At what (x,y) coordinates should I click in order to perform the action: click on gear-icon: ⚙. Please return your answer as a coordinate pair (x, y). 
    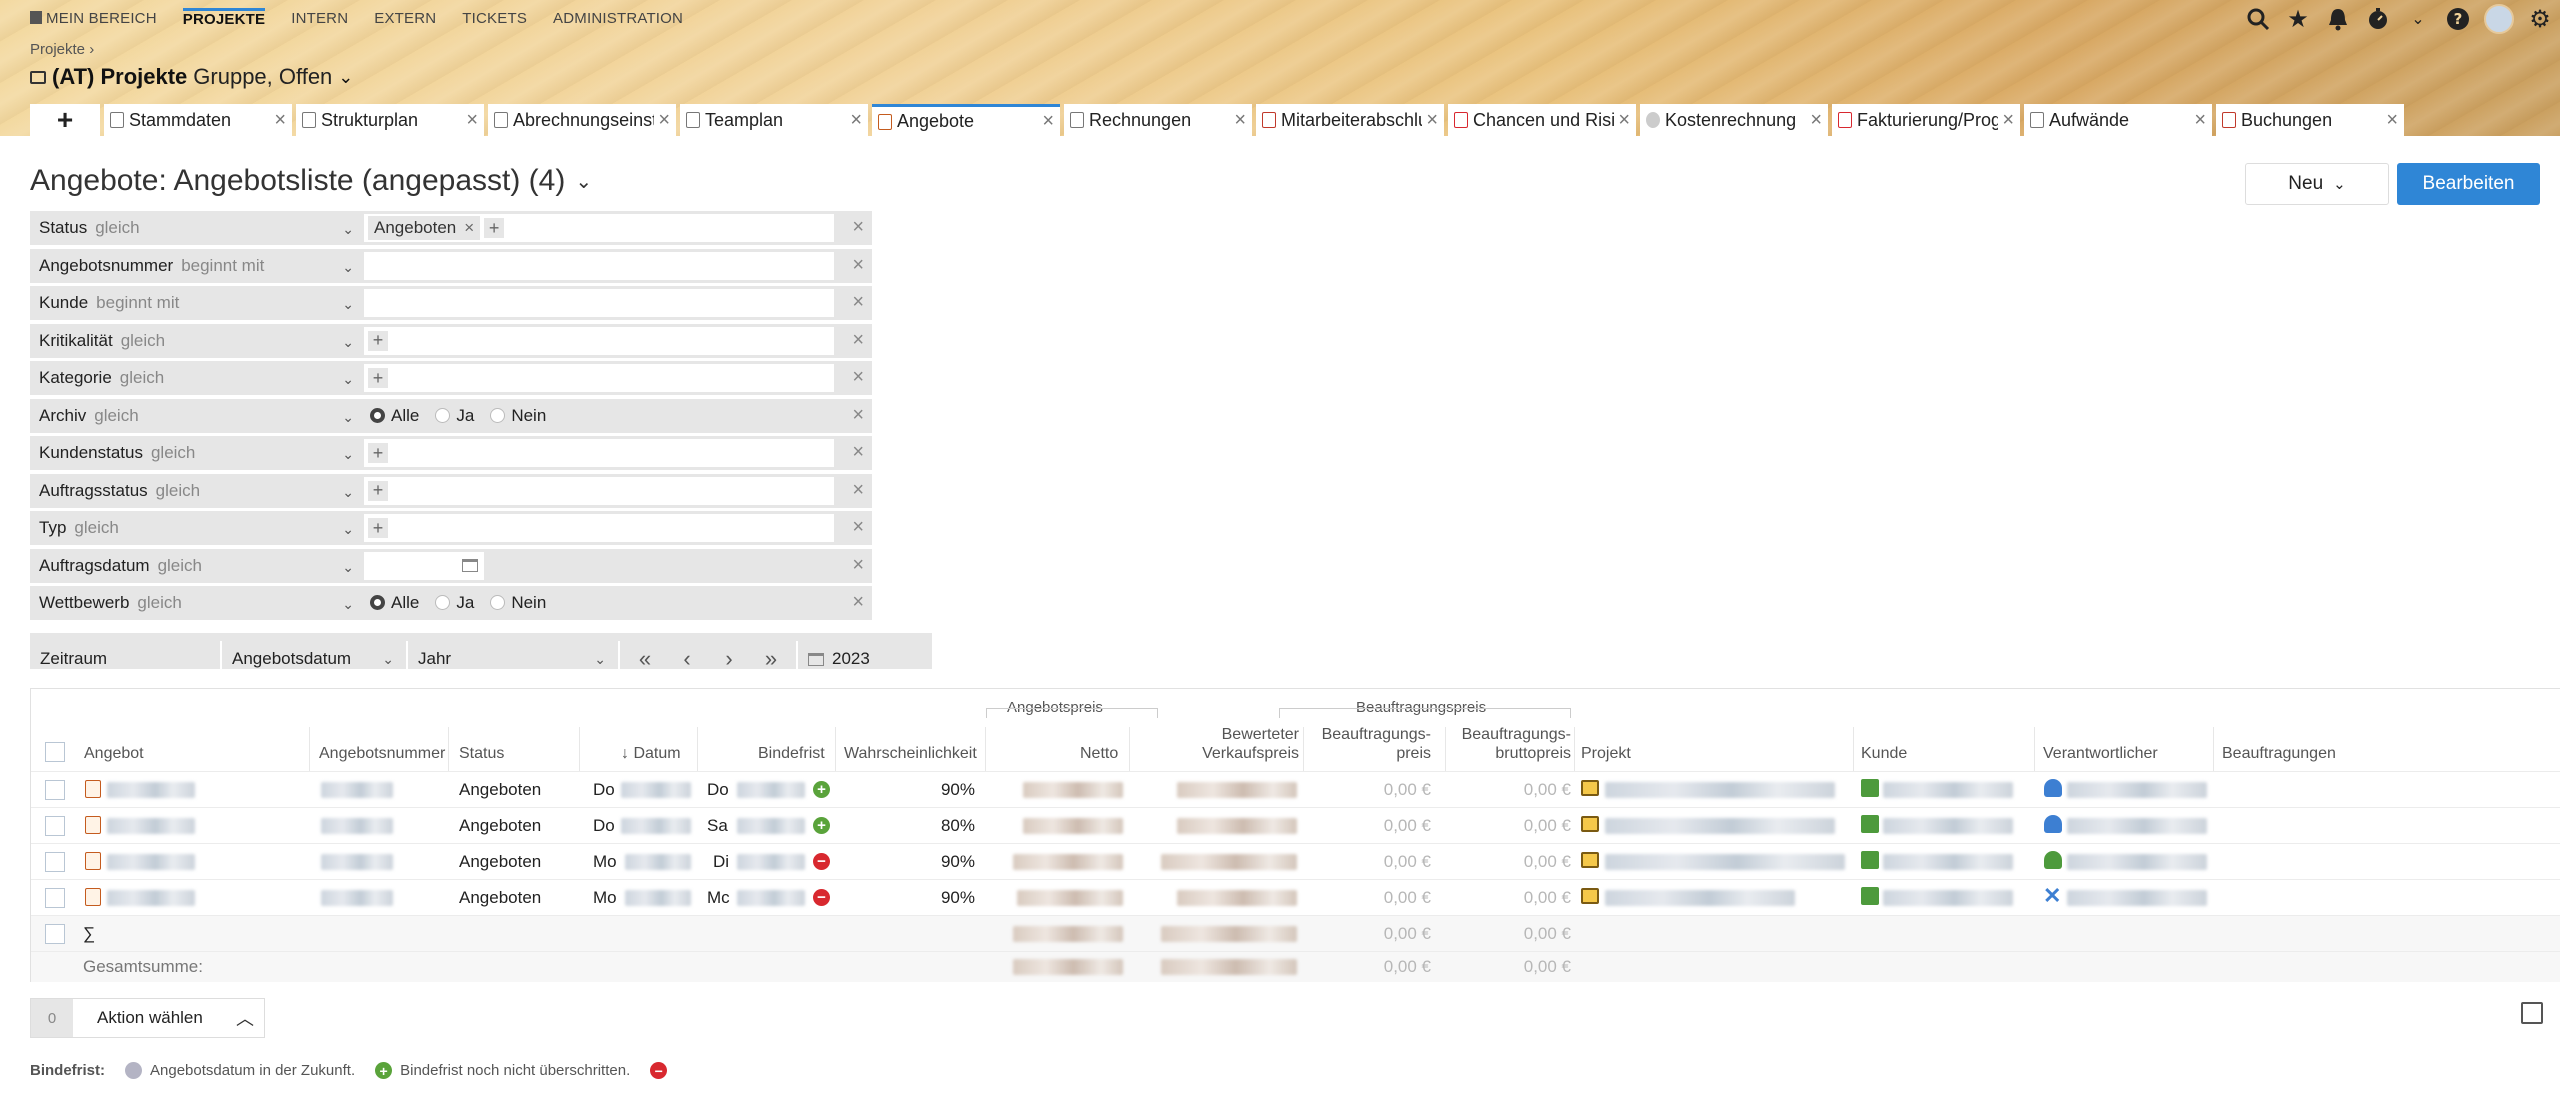
    Looking at the image, I should click on (2540, 19).